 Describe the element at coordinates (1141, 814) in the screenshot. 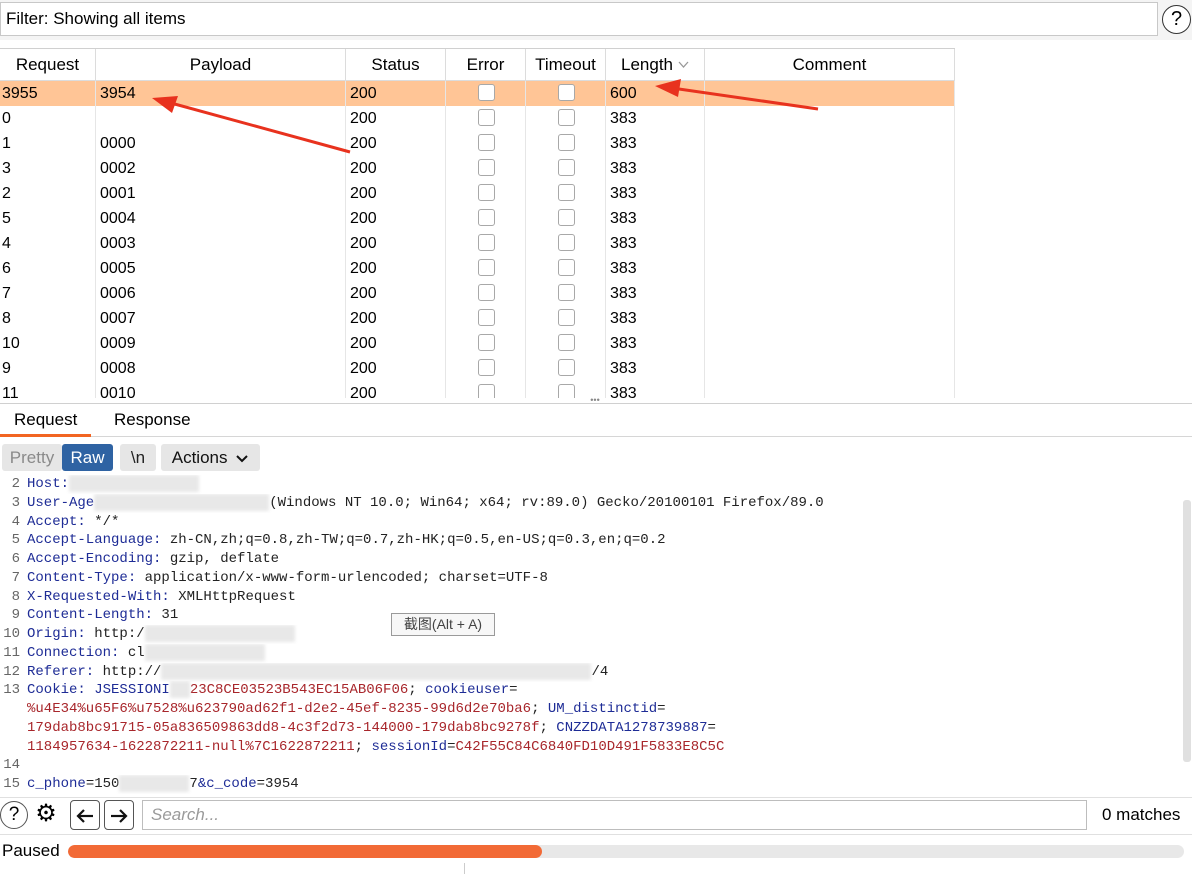

I see `match-count: 0 matches` at that location.